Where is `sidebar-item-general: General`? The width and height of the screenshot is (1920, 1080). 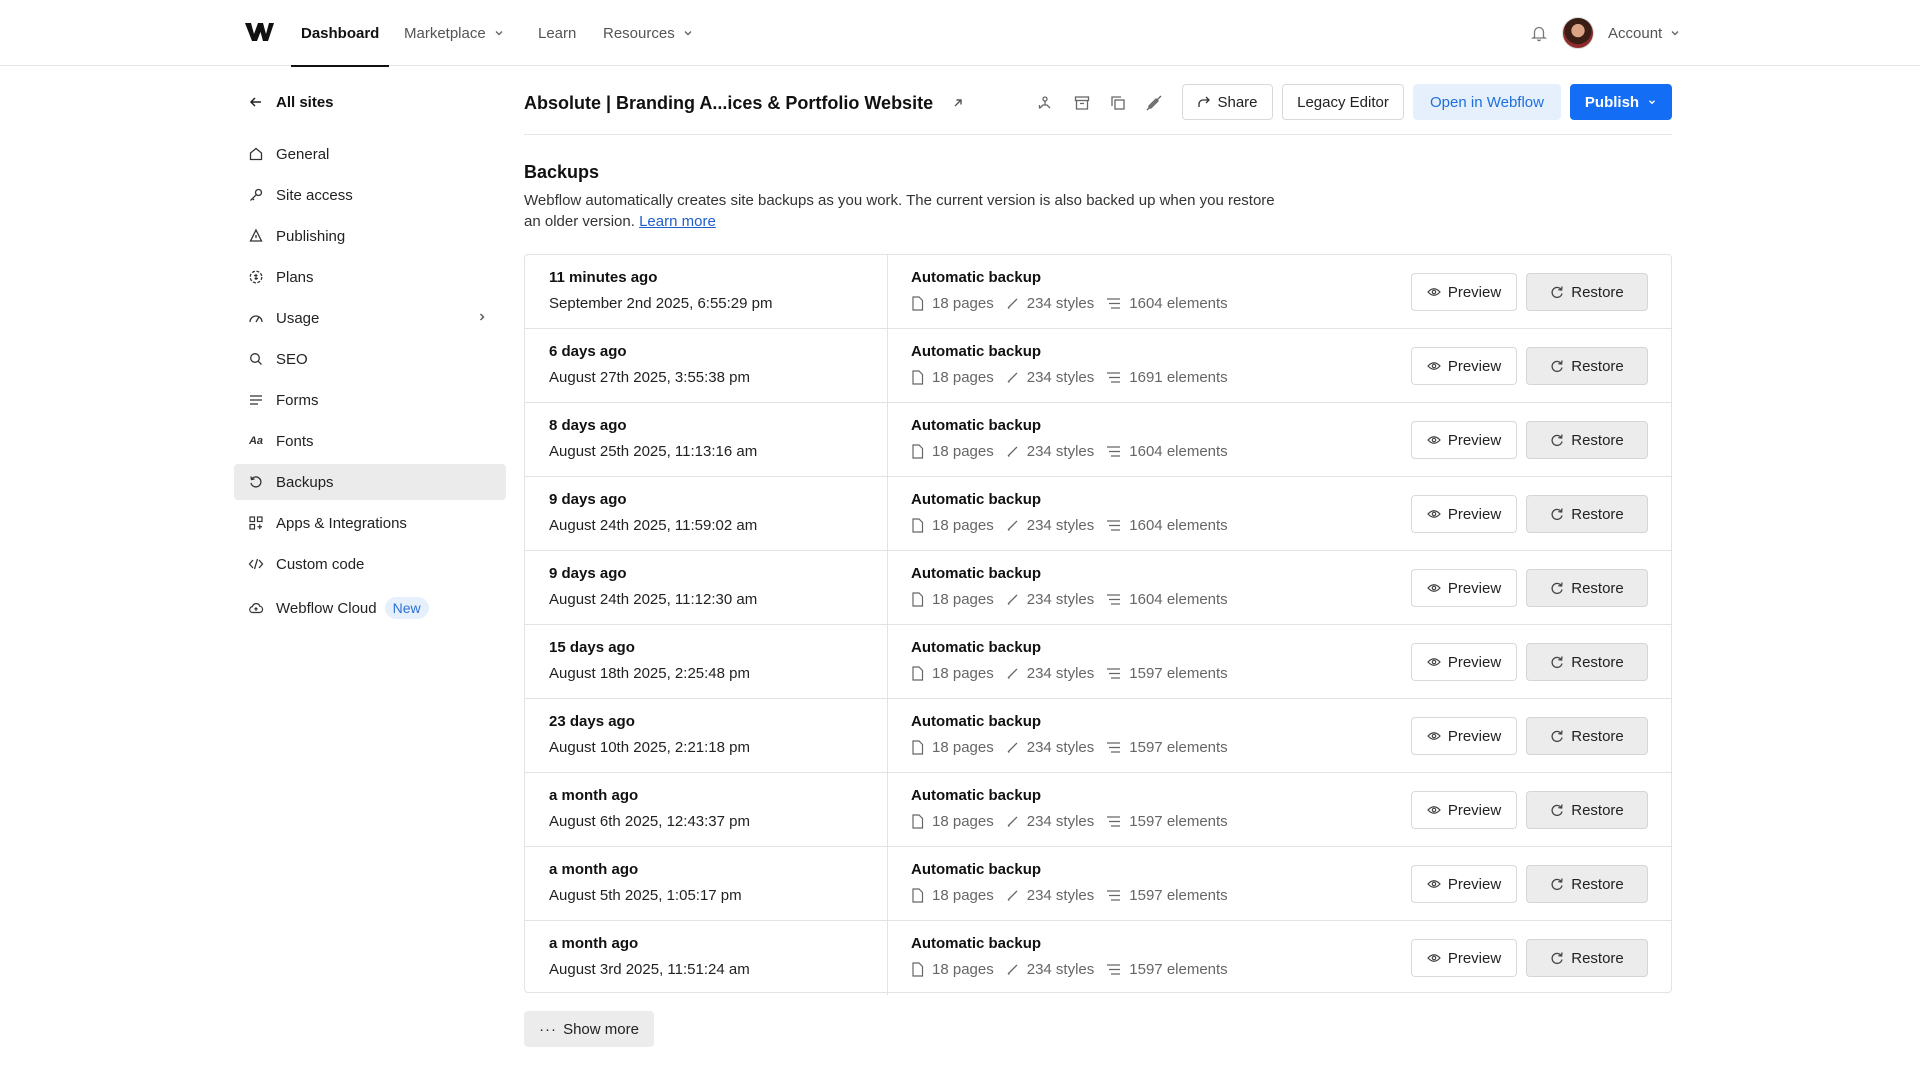 sidebar-item-general: General is located at coordinates (370, 154).